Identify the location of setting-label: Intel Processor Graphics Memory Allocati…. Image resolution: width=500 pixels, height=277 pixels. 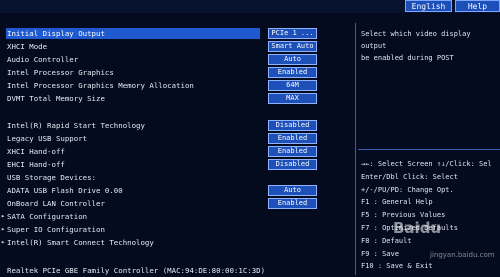
(100, 85).